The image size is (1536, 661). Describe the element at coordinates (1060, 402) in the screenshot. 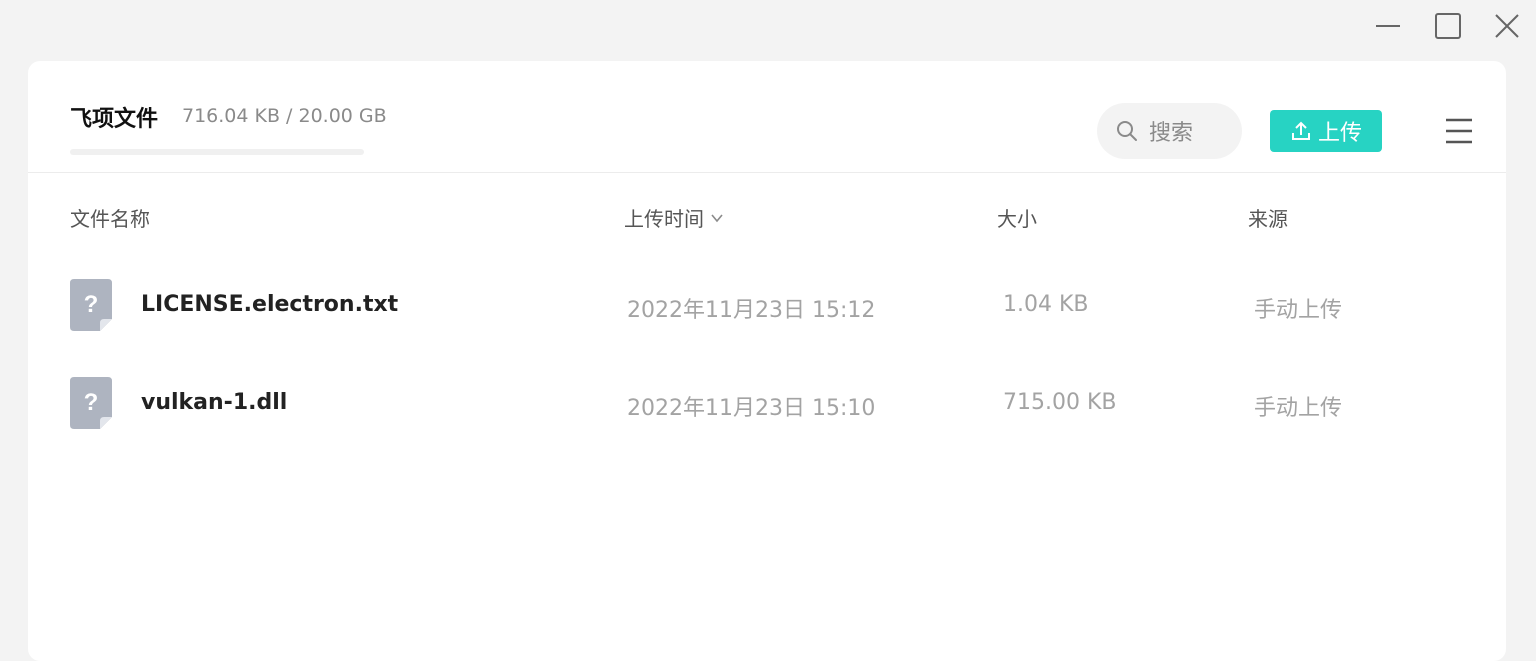

I see `file-size: 715.00 KB` at that location.